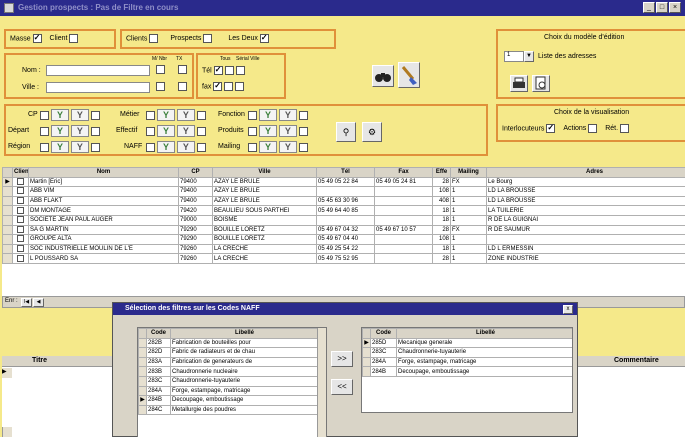  Describe the element at coordinates (95, 131) in the screenshot. I see `depart-not-checkbox` at that location.